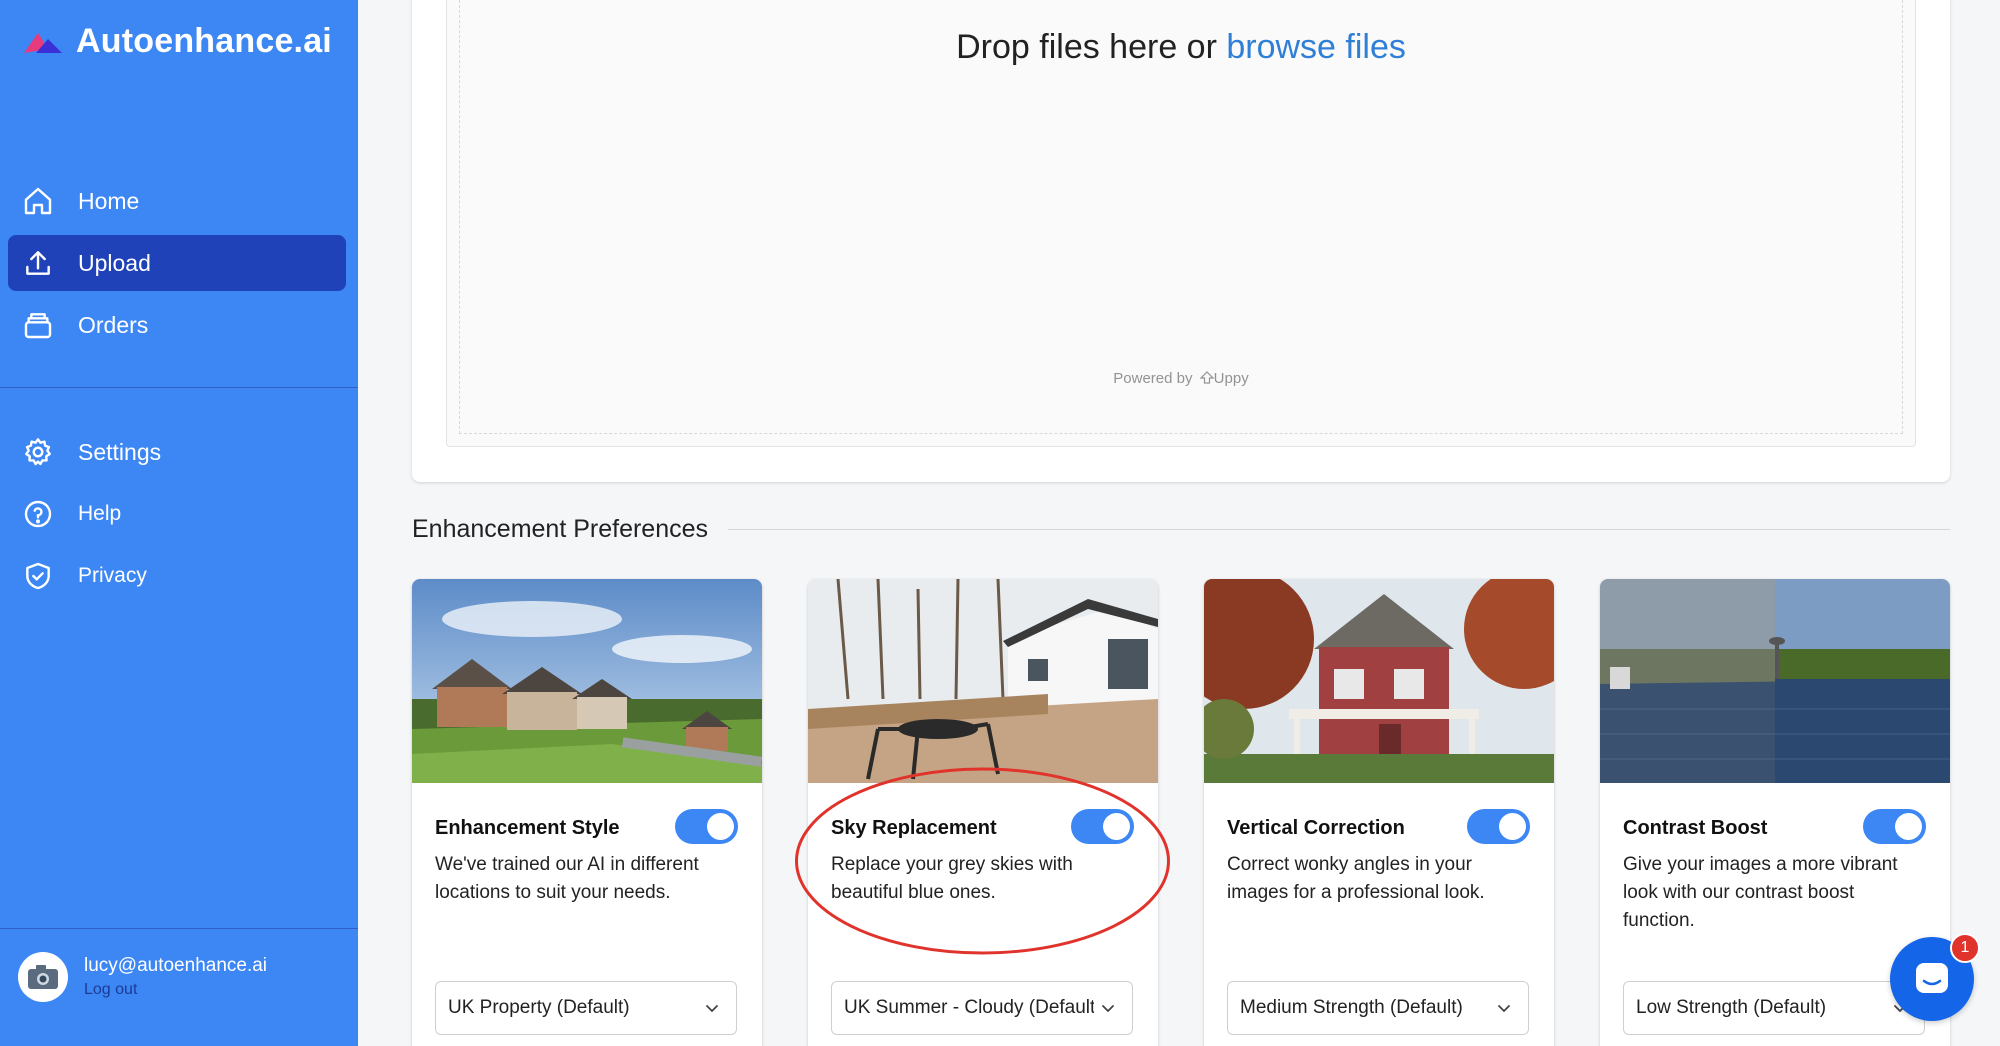 Image resolution: width=2000 pixels, height=1046 pixels. I want to click on vertical-correction-image, so click(1379, 681).